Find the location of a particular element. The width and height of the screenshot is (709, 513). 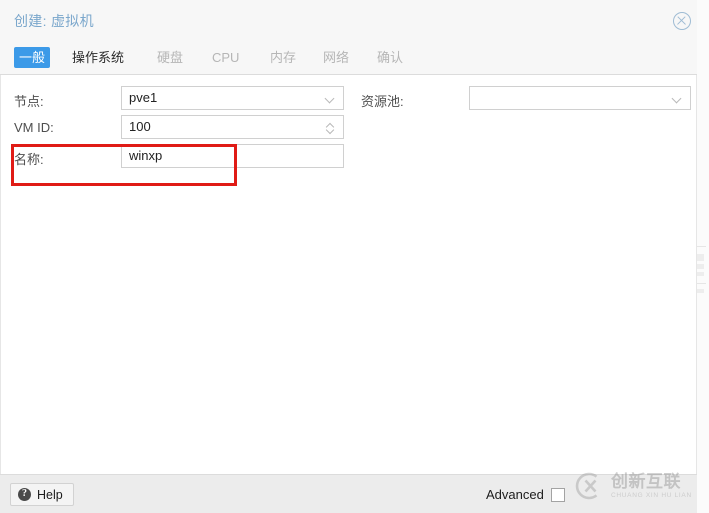

dialog-footer: ? Help Advanced is located at coordinates (348, 493).